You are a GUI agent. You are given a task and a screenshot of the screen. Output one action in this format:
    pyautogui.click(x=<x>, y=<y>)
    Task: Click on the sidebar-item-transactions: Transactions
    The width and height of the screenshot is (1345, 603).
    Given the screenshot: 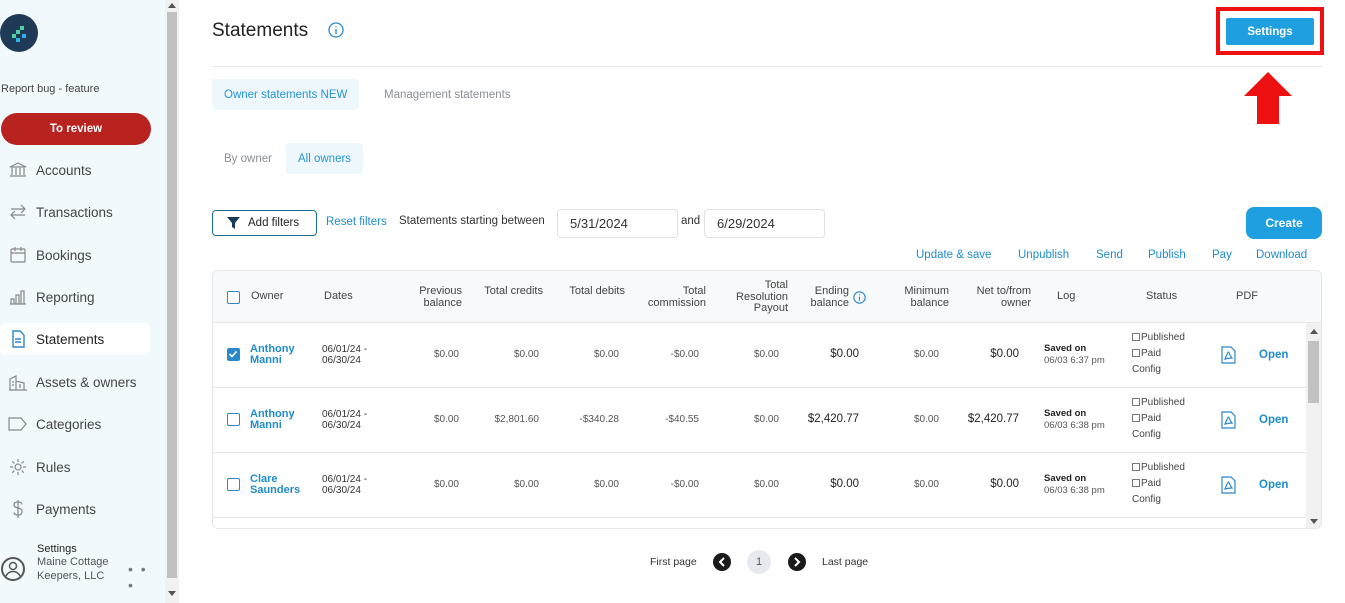 What is the action you would take?
    pyautogui.click(x=75, y=212)
    